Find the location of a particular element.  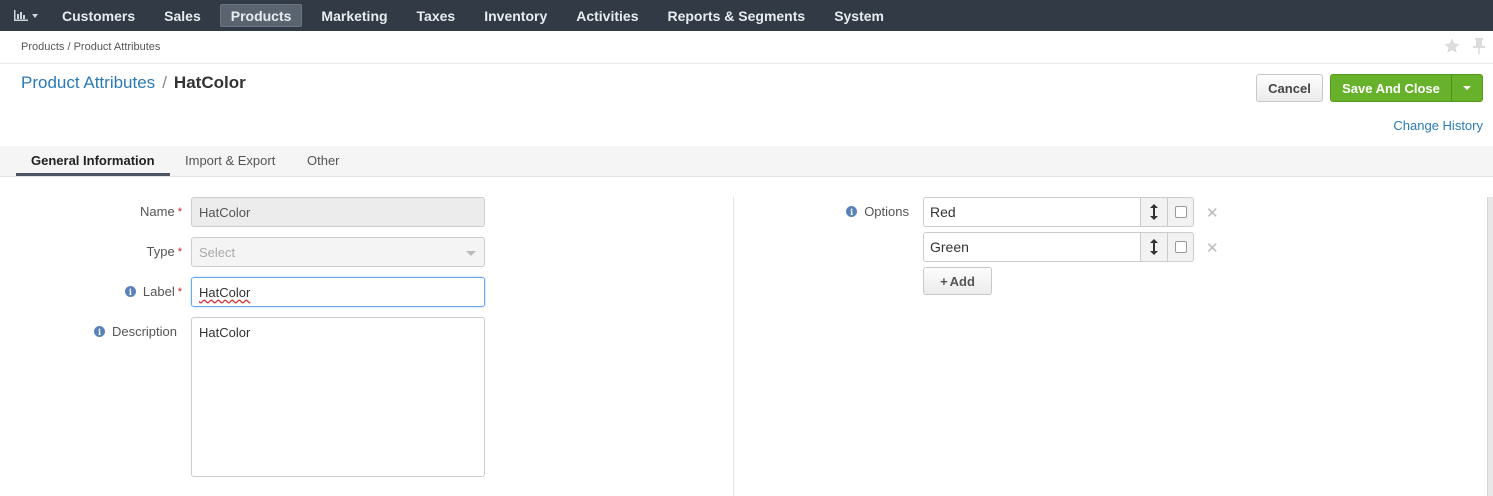

description-textarea: HatColor is located at coordinates (338, 397).